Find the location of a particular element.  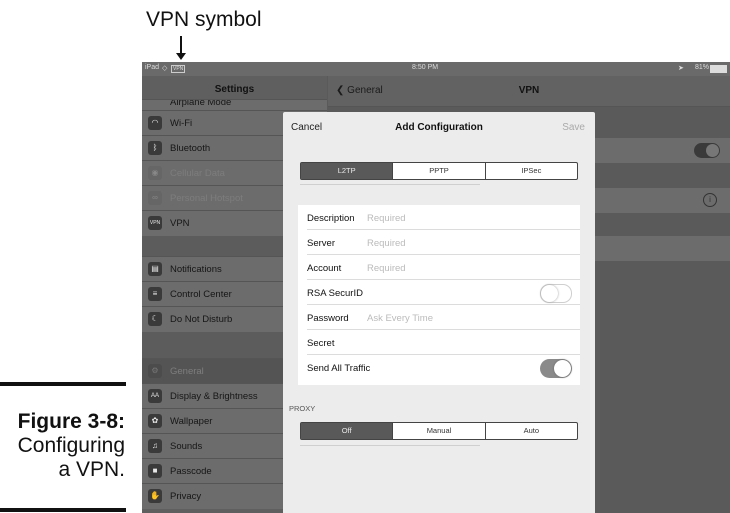

info-icon: i is located at coordinates (710, 200).